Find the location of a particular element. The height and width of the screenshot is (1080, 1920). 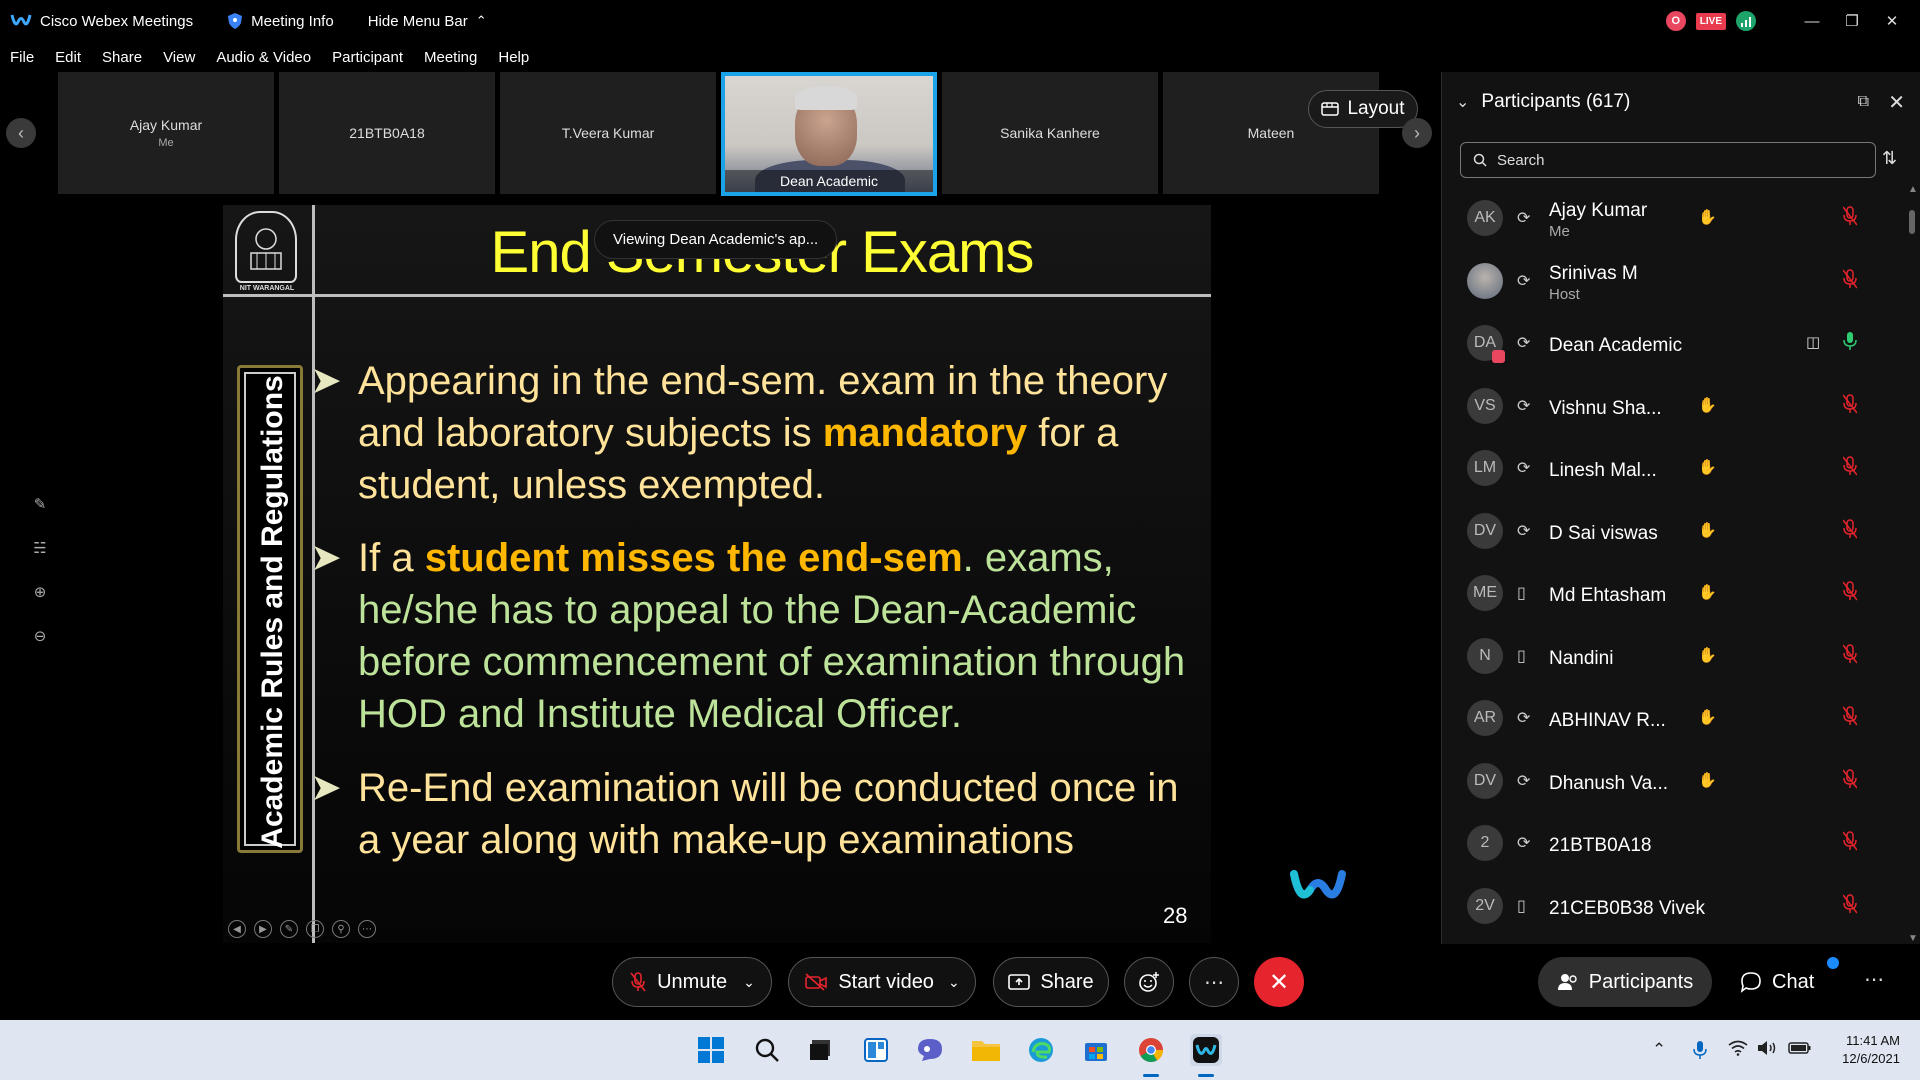

participants-button: Participants is located at coordinates (1625, 982).